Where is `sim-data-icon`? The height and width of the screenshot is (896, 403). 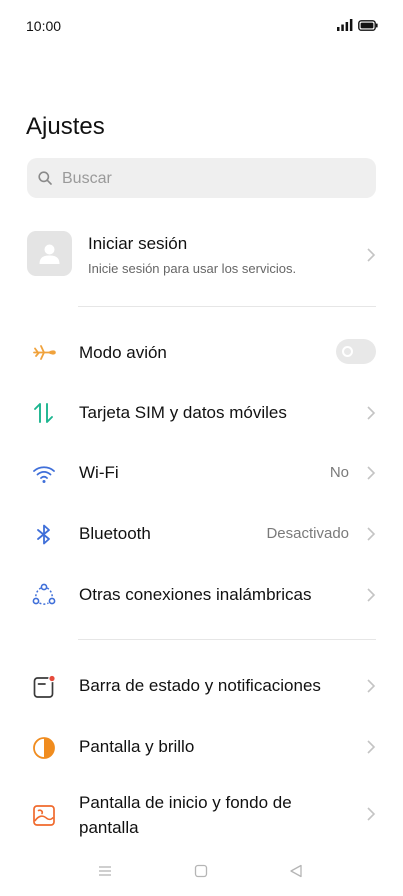
sim-data-icon is located at coordinates (43, 413).